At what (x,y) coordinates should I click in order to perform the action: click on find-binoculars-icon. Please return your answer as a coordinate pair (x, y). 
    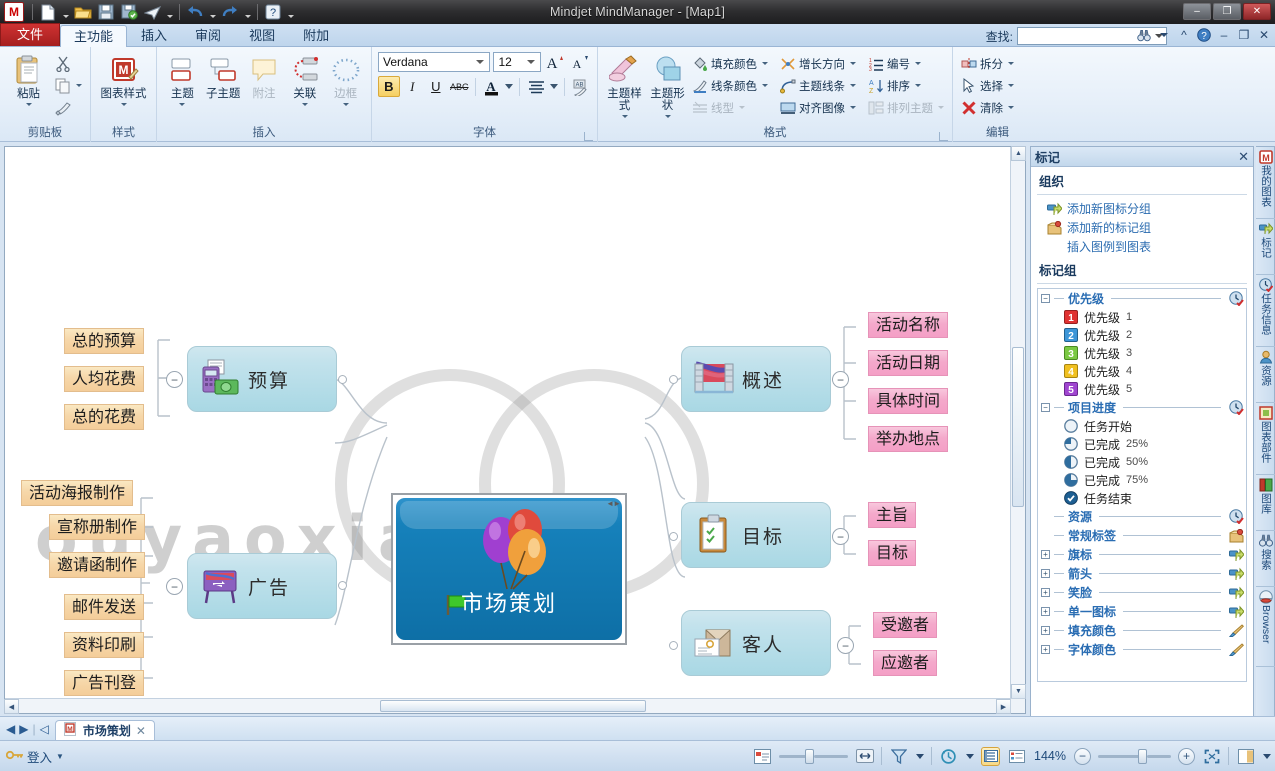
    Looking at the image, I should click on (1144, 35).